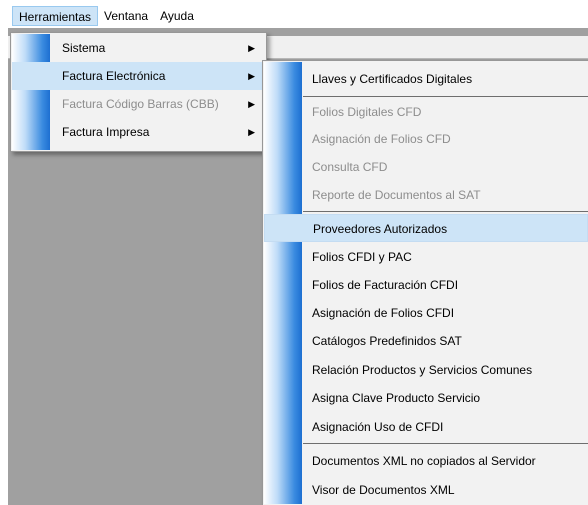  I want to click on menu-item-label: Sistema, so click(84, 48).